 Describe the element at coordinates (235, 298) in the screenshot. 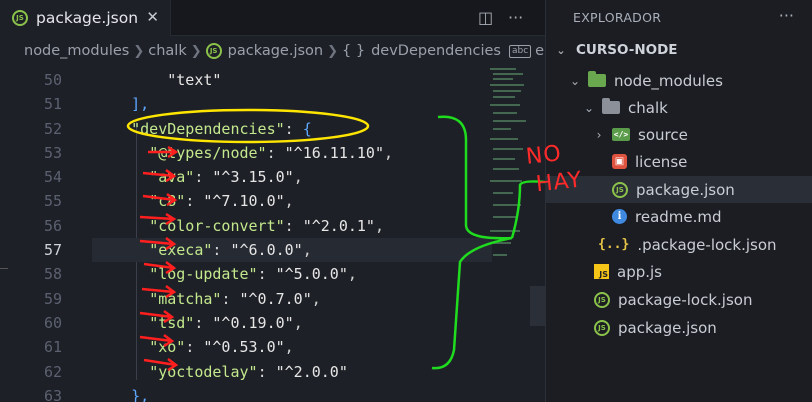

I see `code-line: "matcha": "^0.7.0",` at that location.